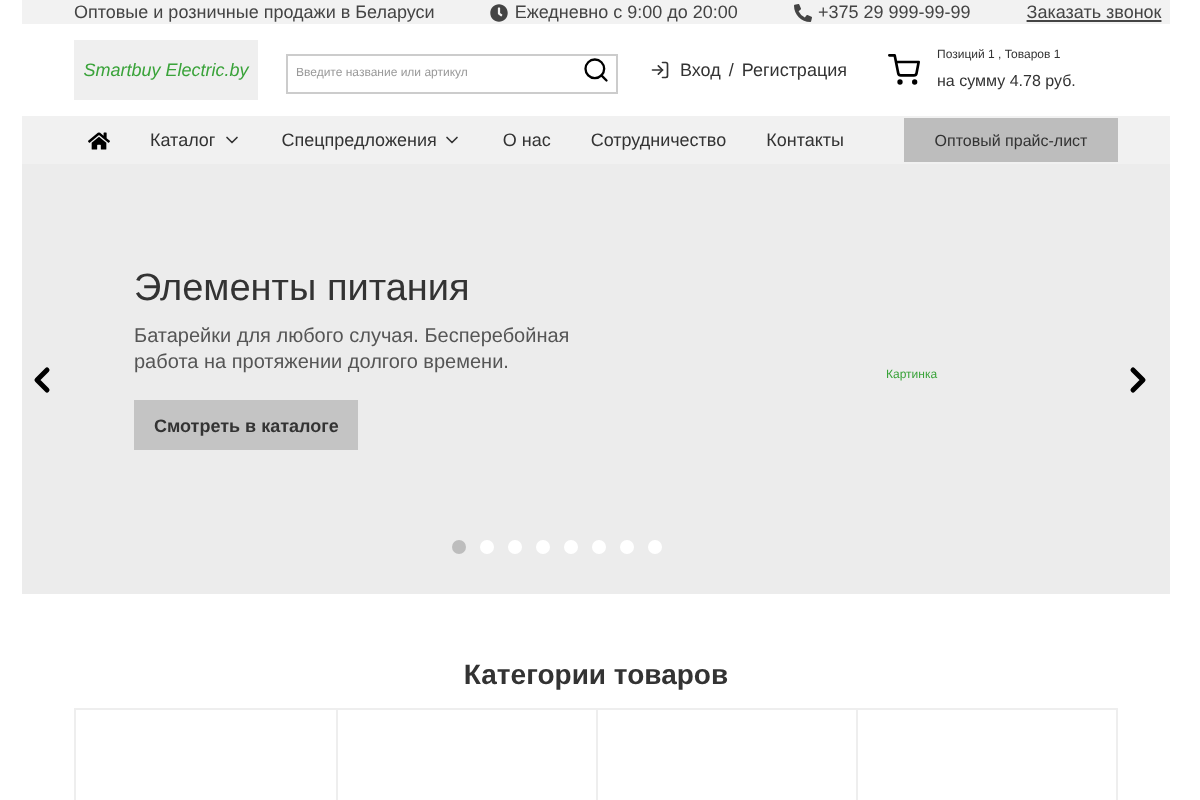  Describe the element at coordinates (794, 70) in the screenshot. I see `register-link: Регистрация` at that location.